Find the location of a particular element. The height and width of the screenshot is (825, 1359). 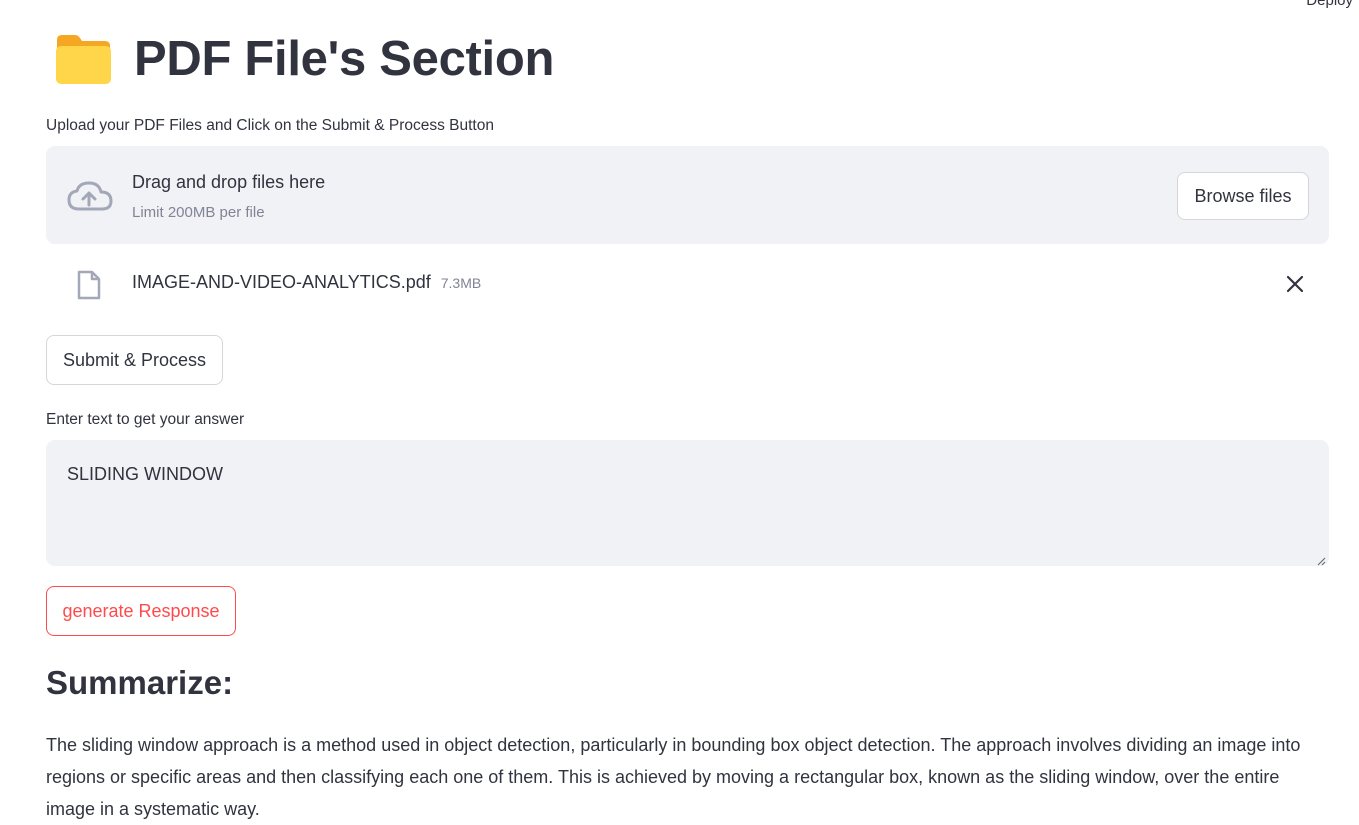

resize-handle-icon is located at coordinates (1321, 559).